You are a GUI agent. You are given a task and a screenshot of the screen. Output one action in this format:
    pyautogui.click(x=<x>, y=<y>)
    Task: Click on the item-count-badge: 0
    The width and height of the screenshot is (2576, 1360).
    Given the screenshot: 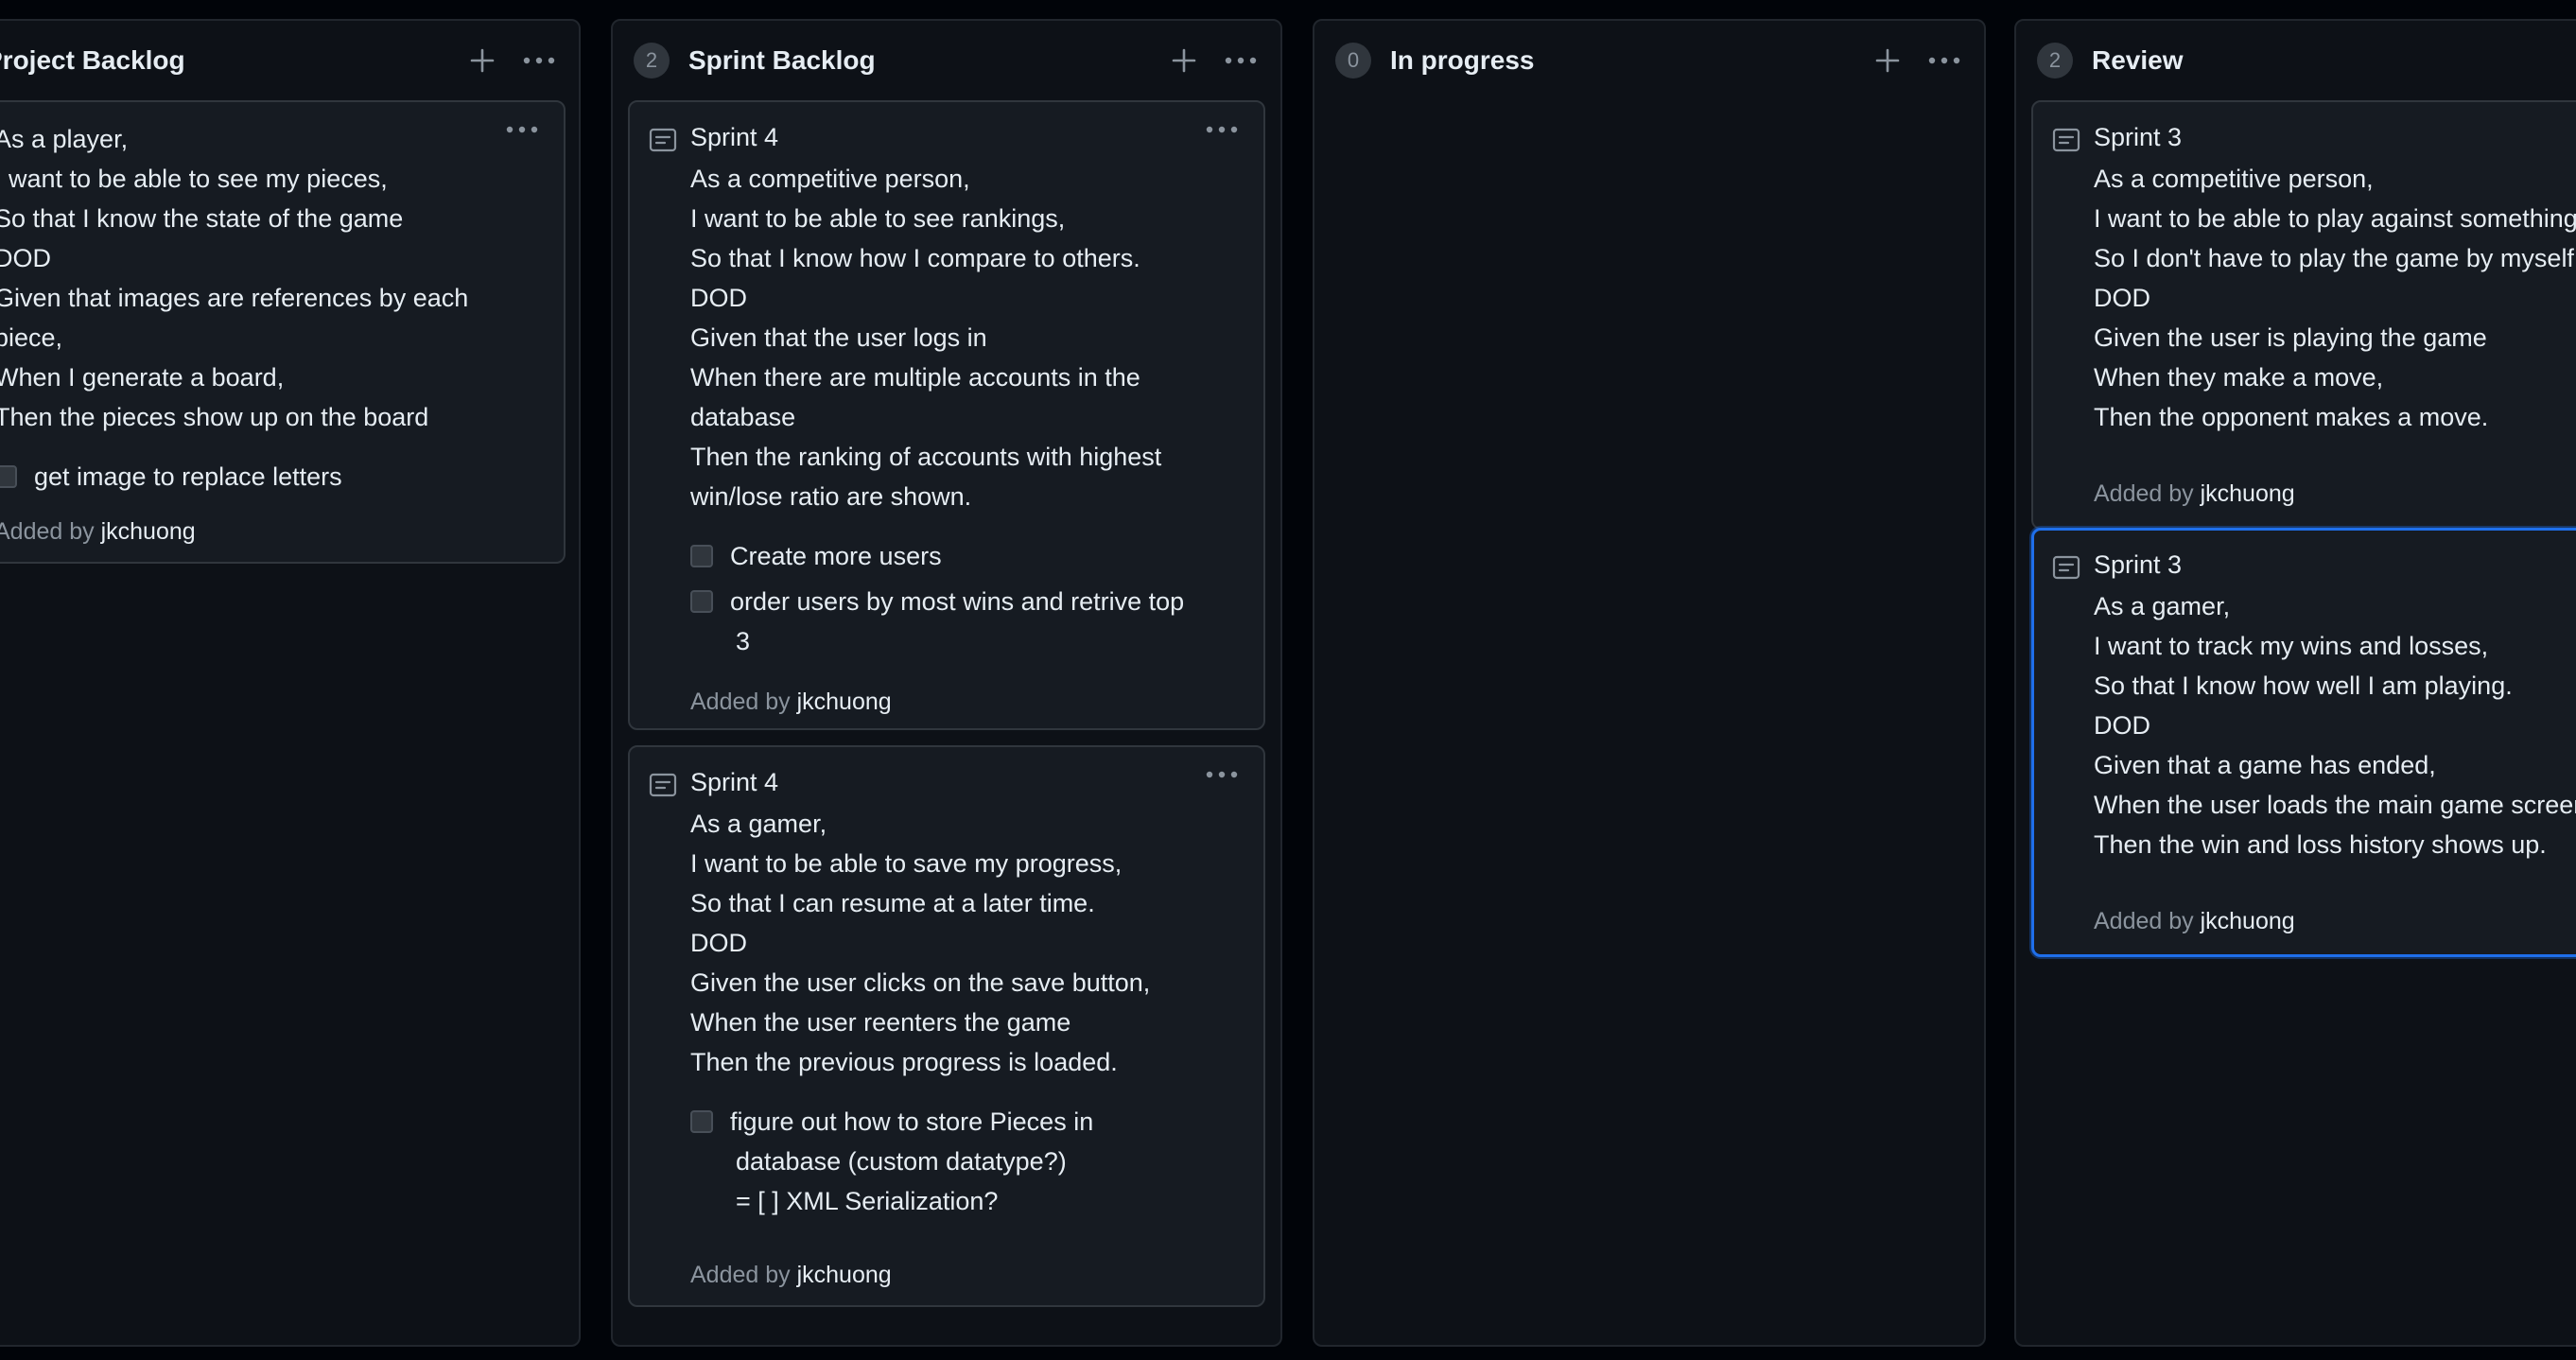 What is the action you would take?
    pyautogui.click(x=1353, y=60)
    